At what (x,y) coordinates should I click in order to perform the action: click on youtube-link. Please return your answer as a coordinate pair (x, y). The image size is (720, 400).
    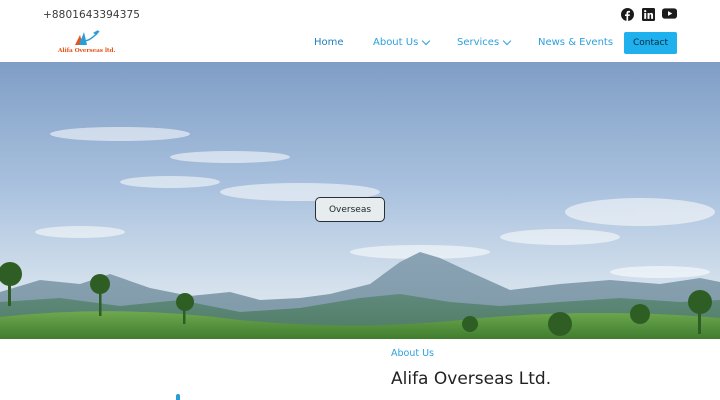
    Looking at the image, I should click on (669, 13).